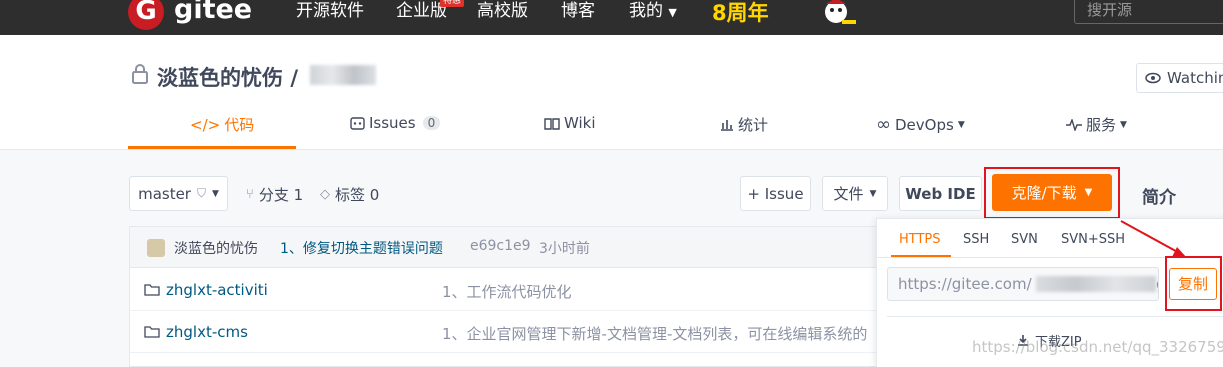  What do you see at coordinates (578, 11) in the screenshot?
I see `nav-blog: 博客` at bounding box center [578, 11].